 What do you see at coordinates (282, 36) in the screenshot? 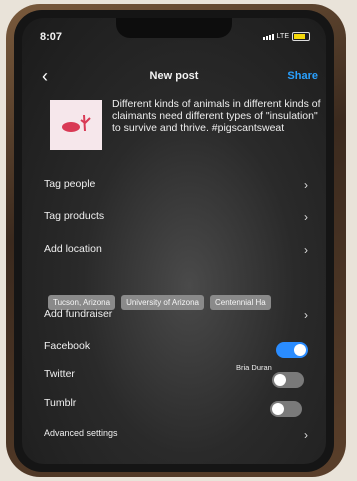
I see `network-label: LTE` at bounding box center [282, 36].